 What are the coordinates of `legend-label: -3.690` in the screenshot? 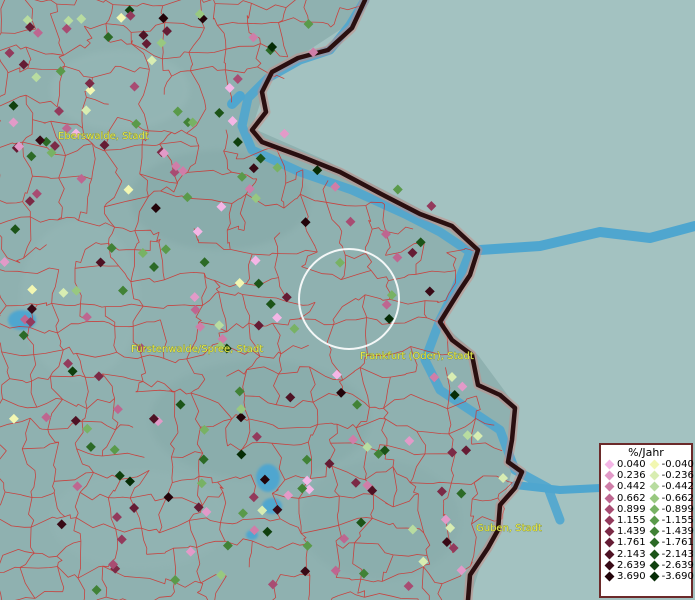 It's located at (677, 576).